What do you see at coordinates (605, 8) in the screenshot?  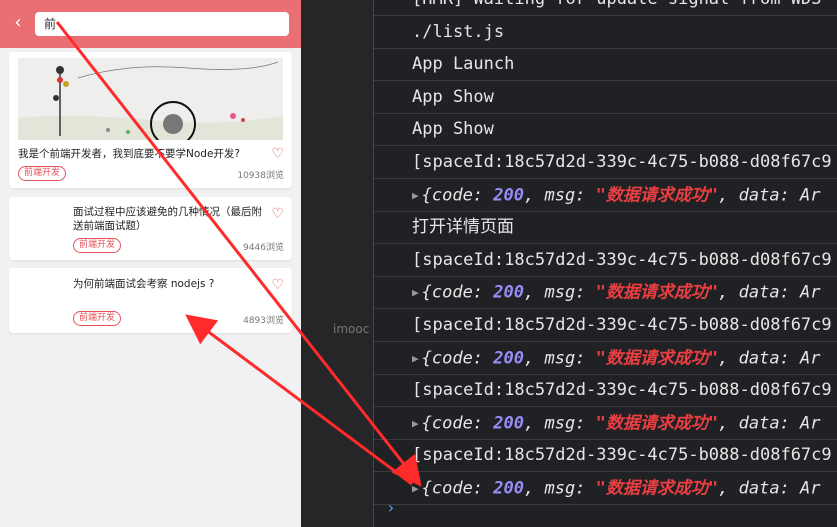 I see `console-log-row: [HMR] Waiting for update signal from WDS` at bounding box center [605, 8].